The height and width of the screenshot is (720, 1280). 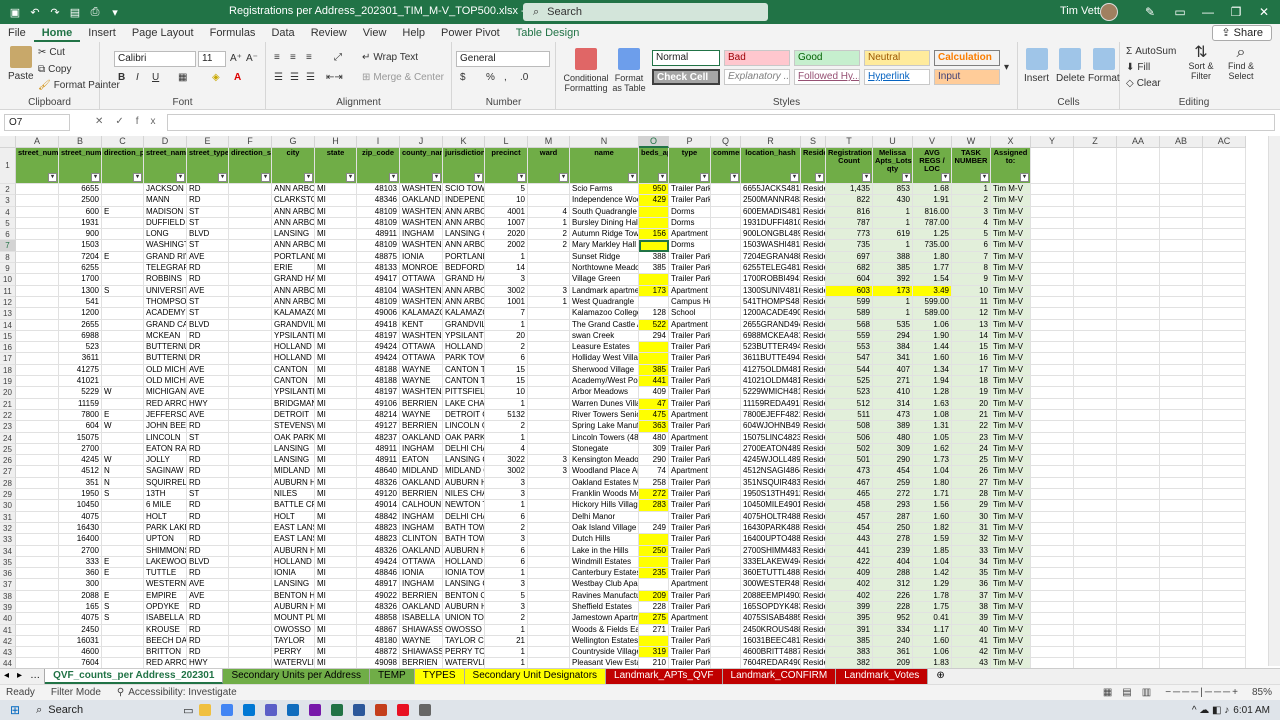 What do you see at coordinates (439, 676) in the screenshot?
I see `sheet-tab-types: TYPES` at bounding box center [439, 676].